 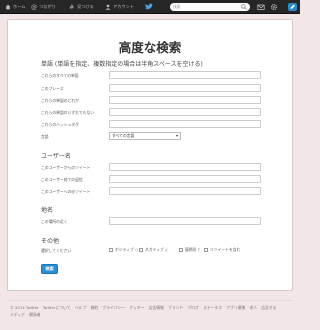 I want to click on label-any-words: これらの単語のどれか, so click(x=60, y=100).